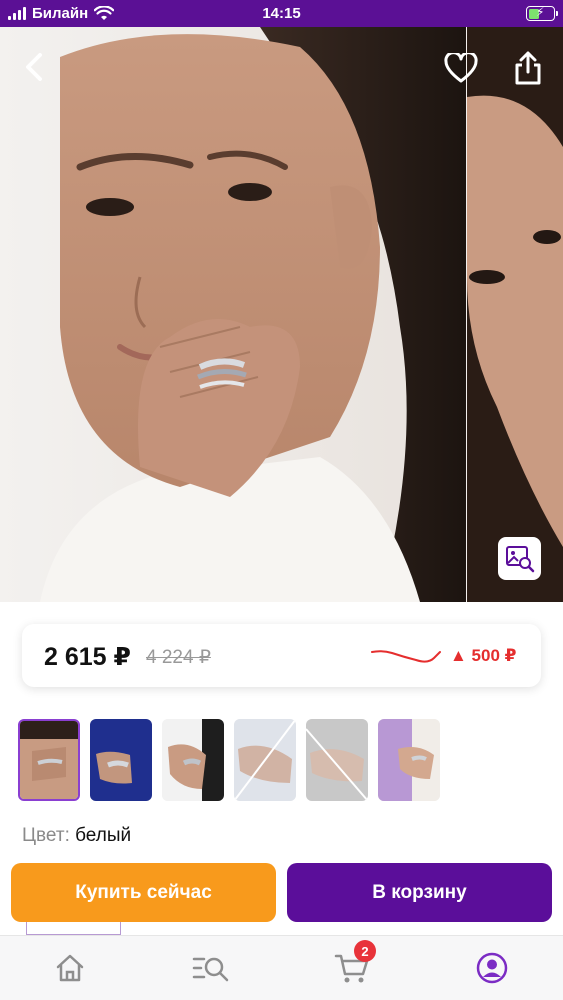 The width and height of the screenshot is (563, 1000). What do you see at coordinates (87, 657) in the screenshot?
I see `price-current: 2 615 ₽` at bounding box center [87, 657].